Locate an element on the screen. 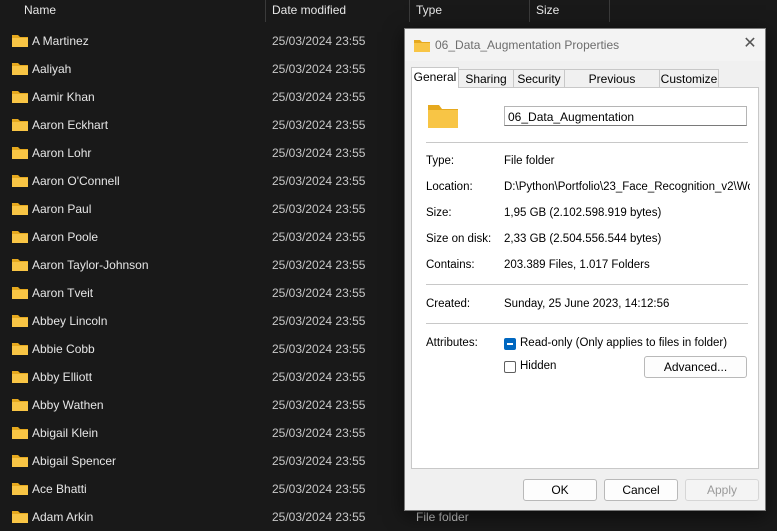  list-item-name: Aaron Eckhart is located at coordinates (70, 125).